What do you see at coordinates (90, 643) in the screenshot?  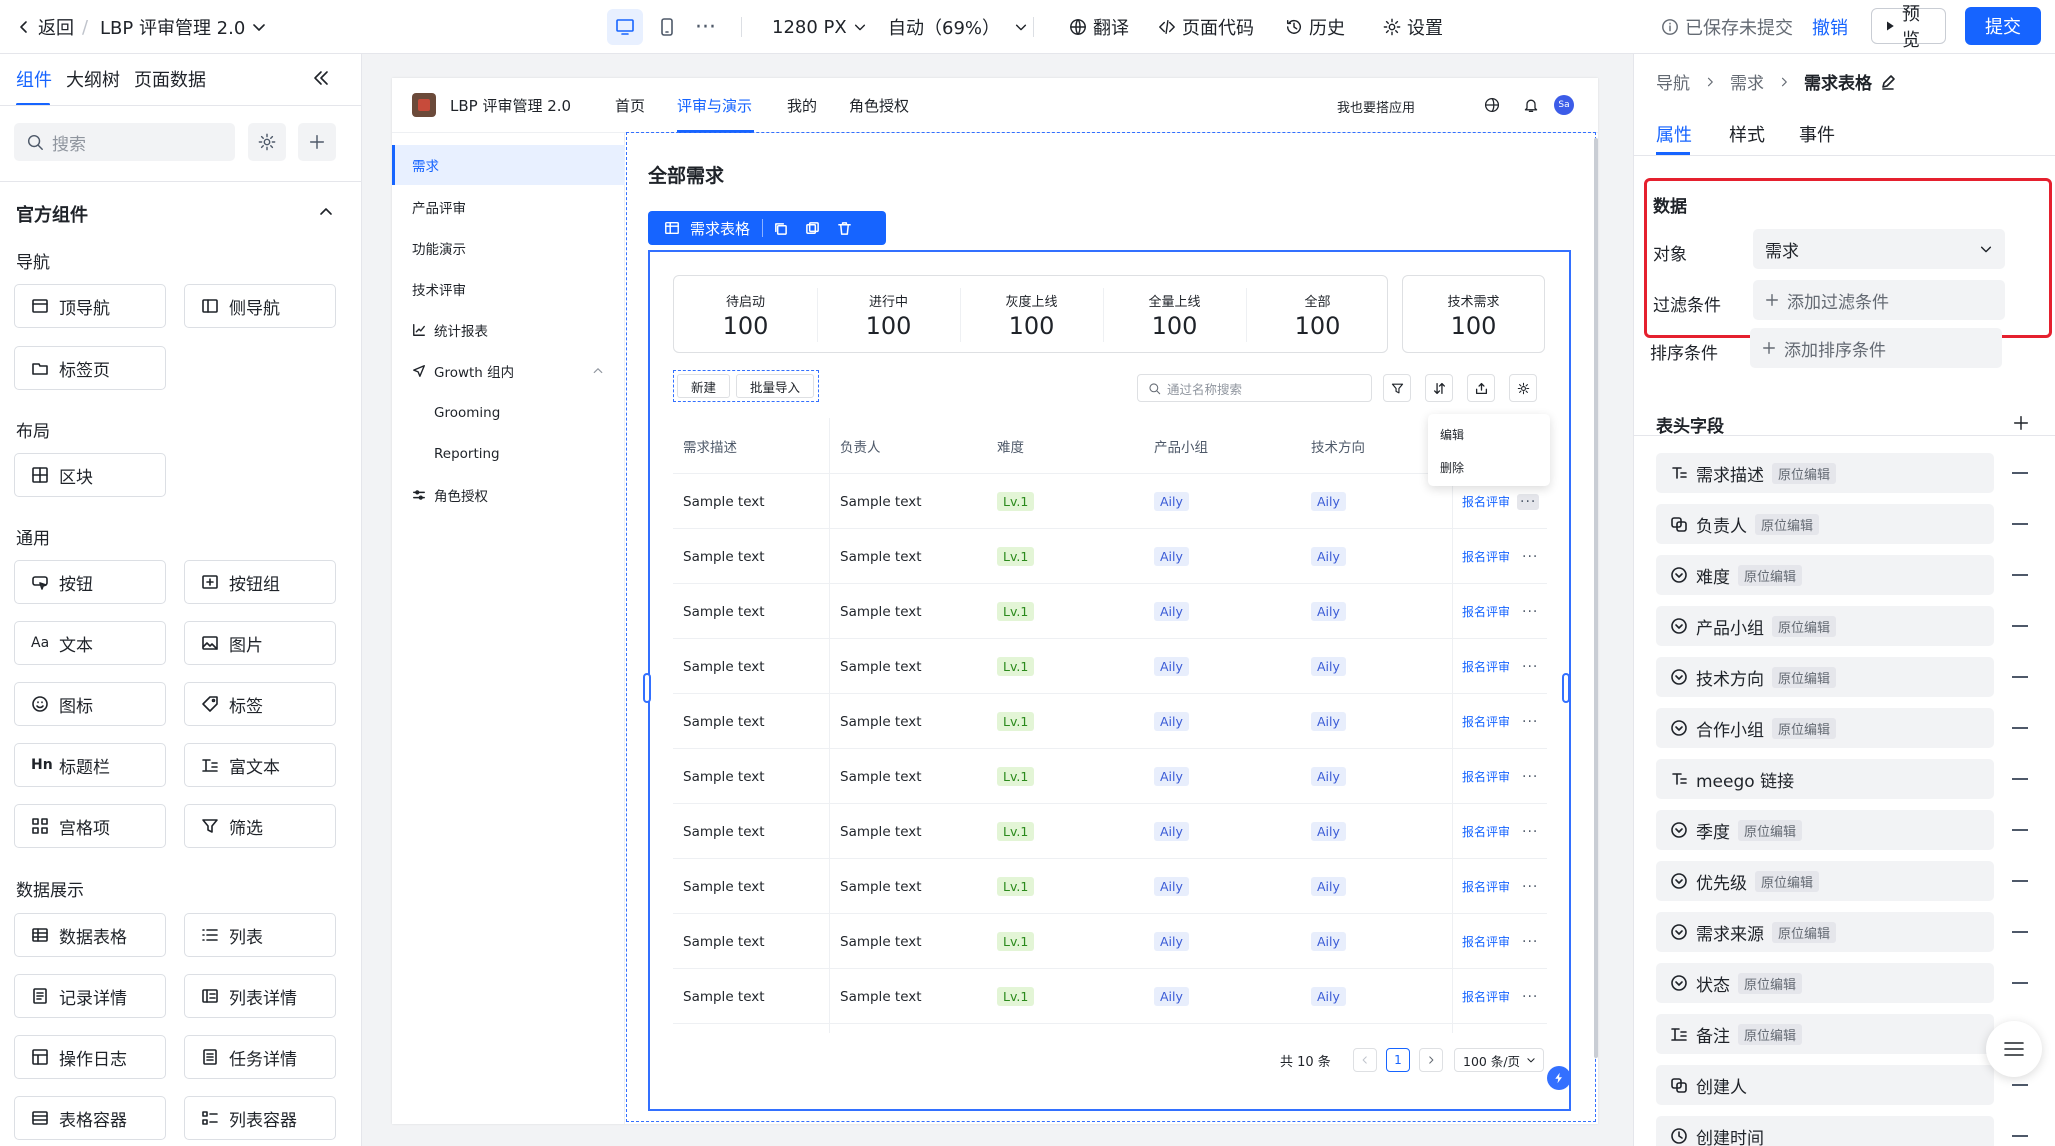 I see `component-text: Aa 文本` at bounding box center [90, 643].